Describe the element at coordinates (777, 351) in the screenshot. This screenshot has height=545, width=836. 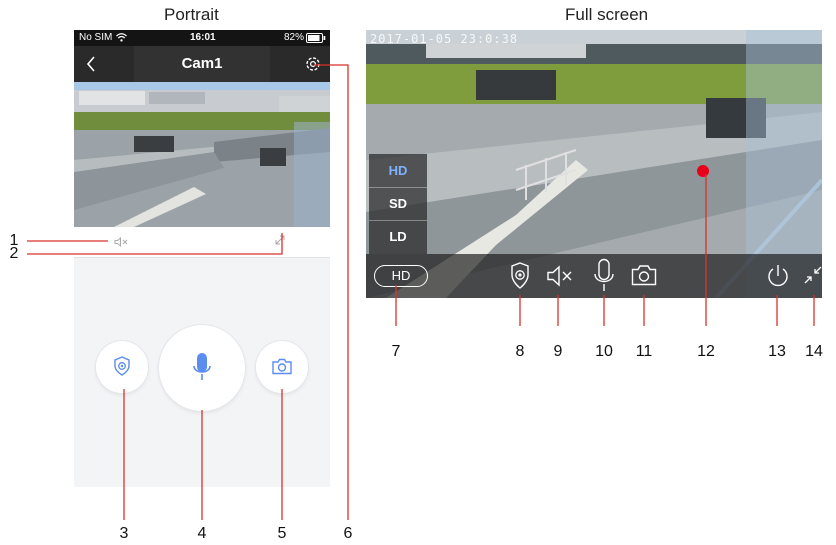
I see `callout-13: 13` at that location.